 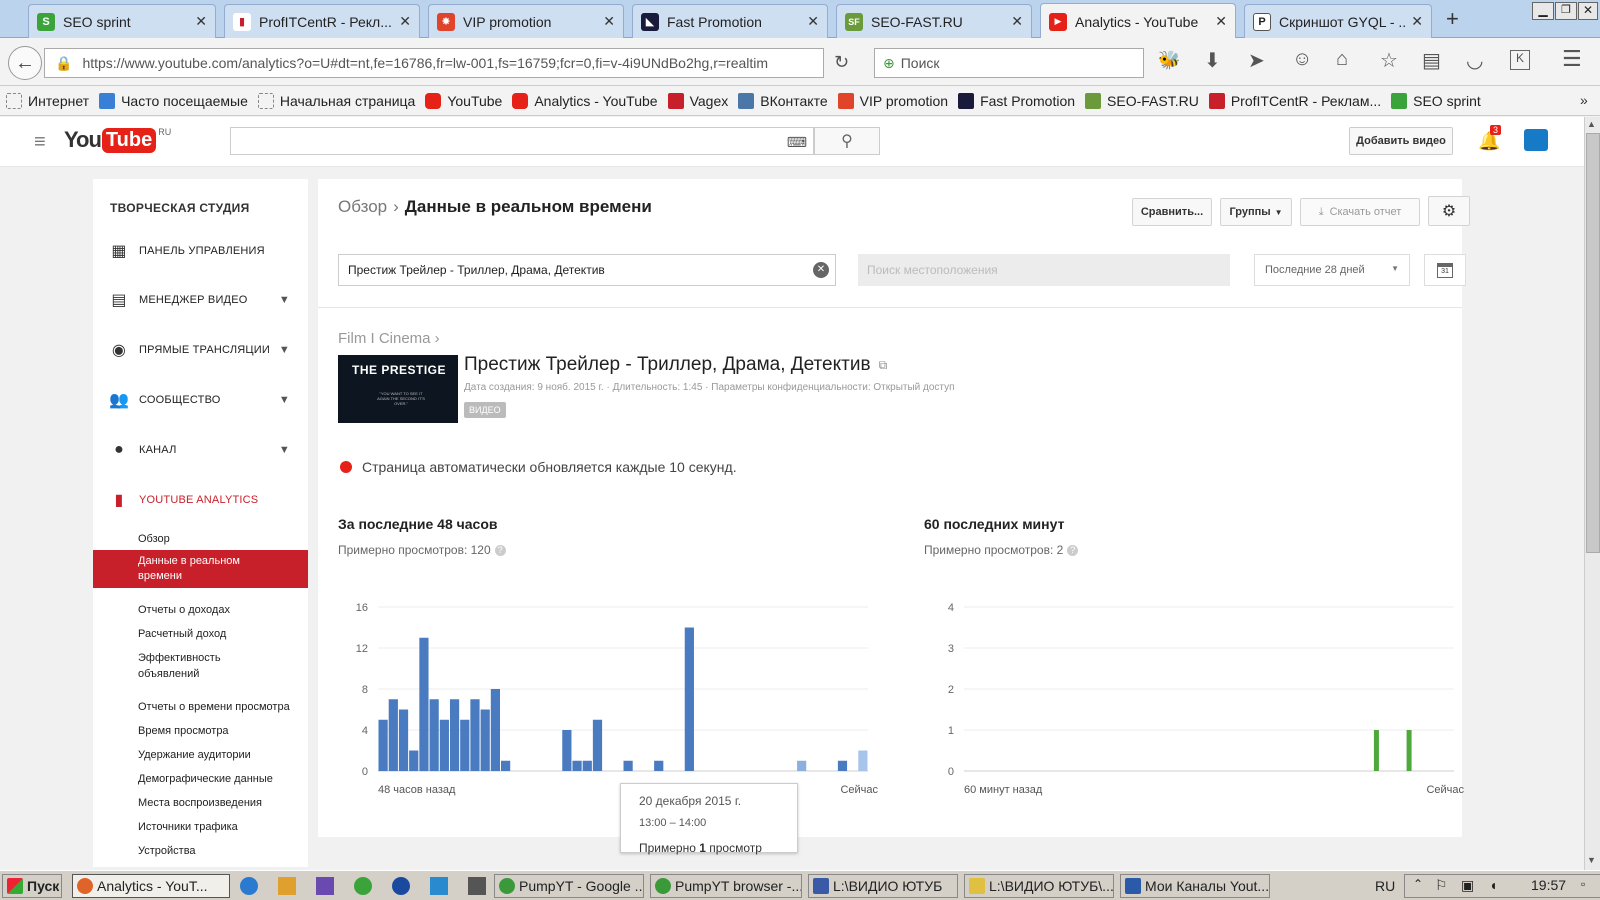 I want to click on clock: 19:57, so click(x=1548, y=885).